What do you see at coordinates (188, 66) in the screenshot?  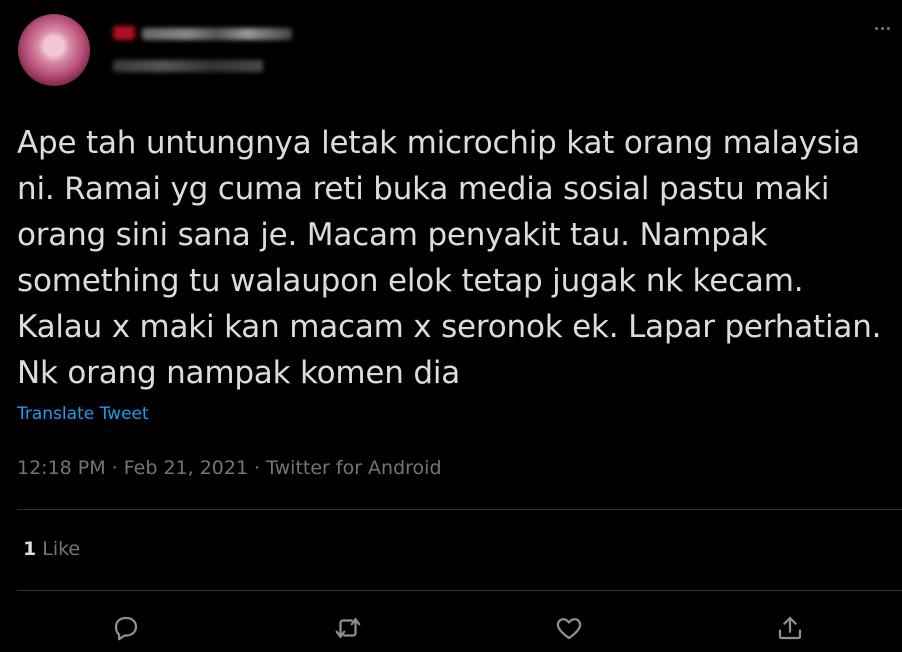 I see `username-redacted` at bounding box center [188, 66].